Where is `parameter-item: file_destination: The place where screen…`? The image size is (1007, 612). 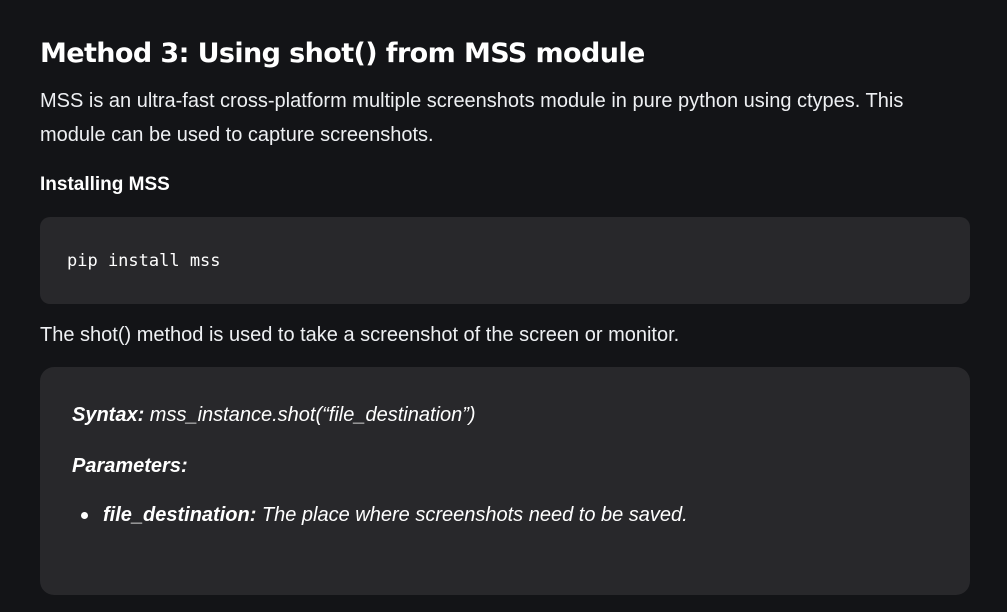 parameter-item: file_destination: The place where screen… is located at coordinates (380, 515).